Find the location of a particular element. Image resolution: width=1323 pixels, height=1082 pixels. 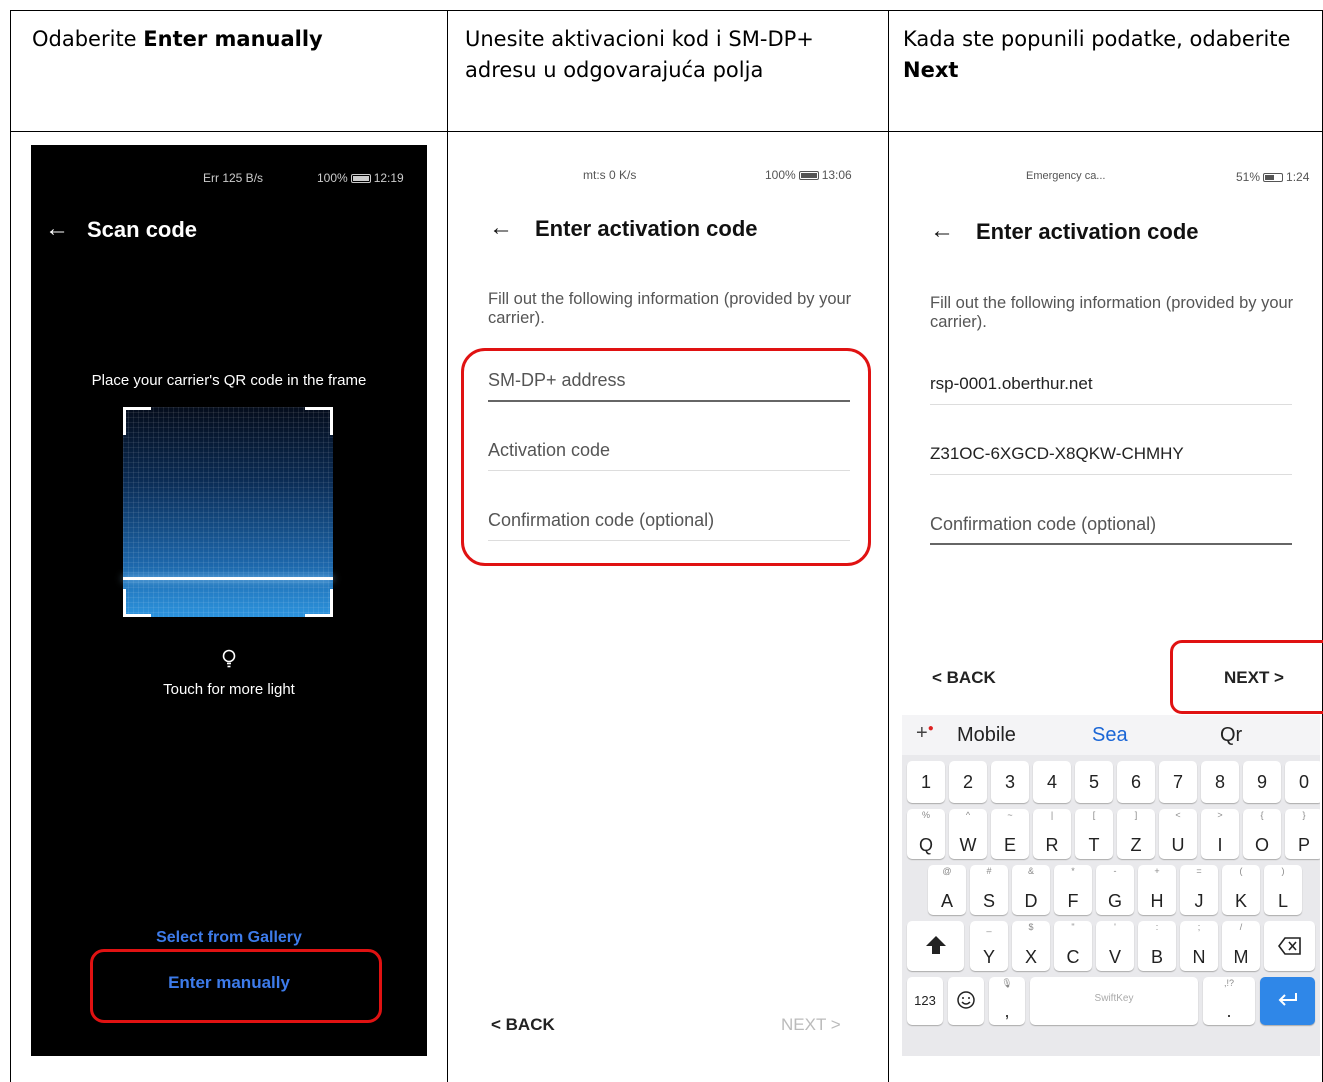

number-key: 6 is located at coordinates (1136, 782).